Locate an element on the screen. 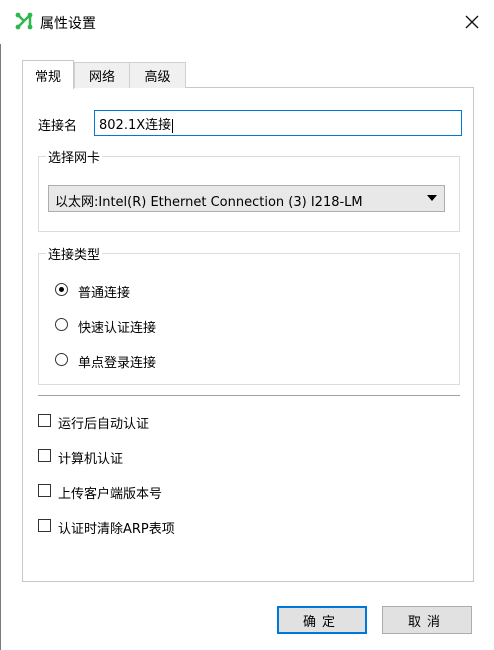 Image resolution: width=494 pixels, height=650 pixels. tab-advanced: 高级 is located at coordinates (157, 75).